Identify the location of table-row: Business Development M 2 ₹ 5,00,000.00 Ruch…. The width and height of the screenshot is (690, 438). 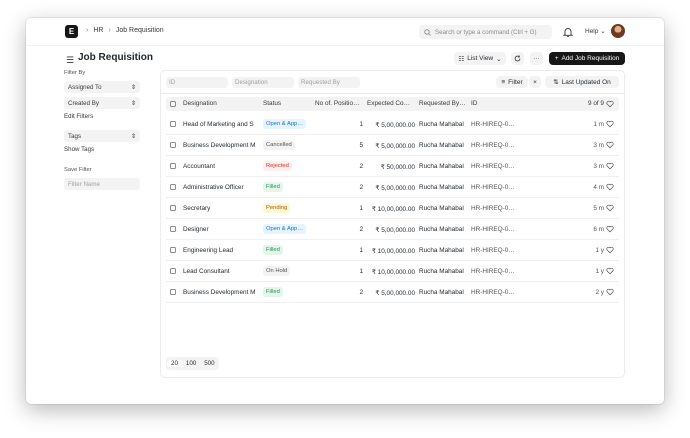
(392, 292).